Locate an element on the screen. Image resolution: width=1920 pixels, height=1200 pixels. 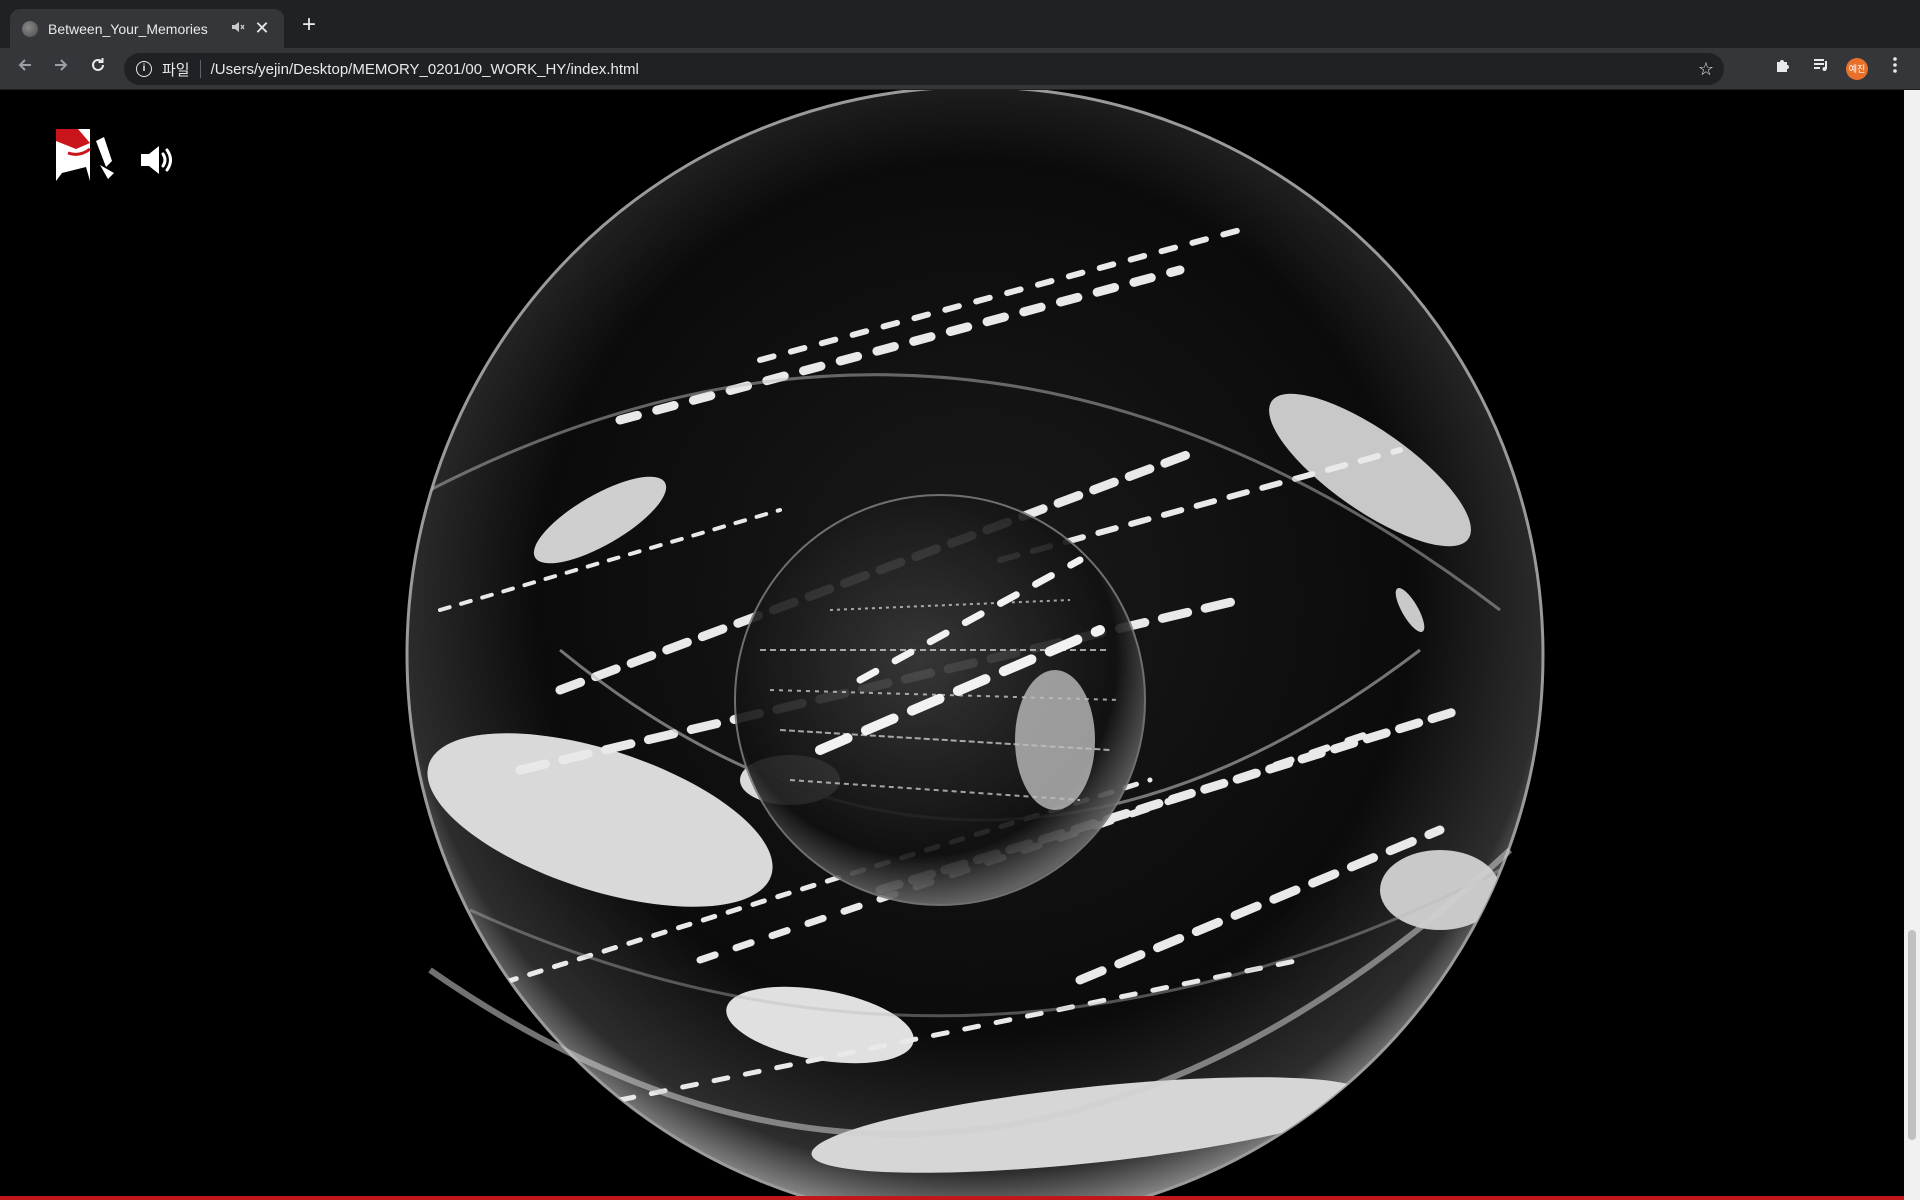
speaker-on-icon is located at coordinates (158, 160).